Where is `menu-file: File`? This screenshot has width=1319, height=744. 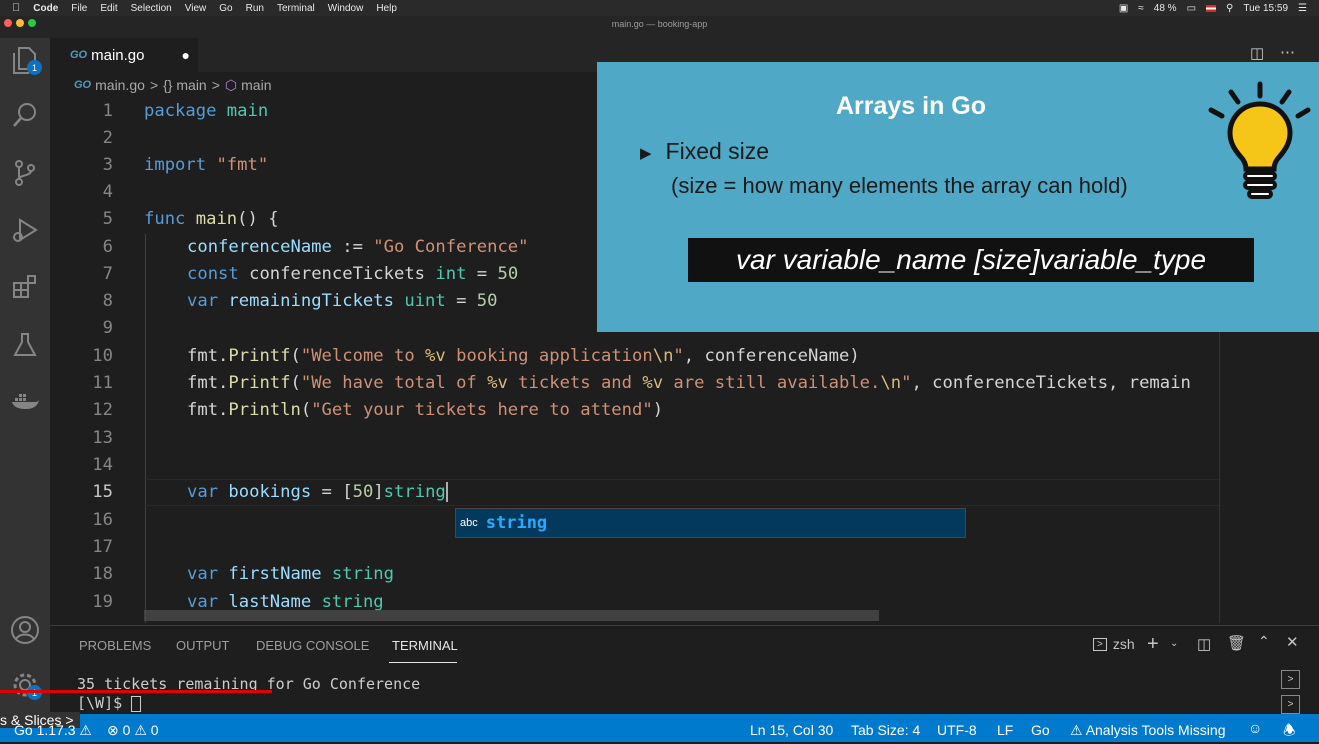 menu-file: File is located at coordinates (79, 8).